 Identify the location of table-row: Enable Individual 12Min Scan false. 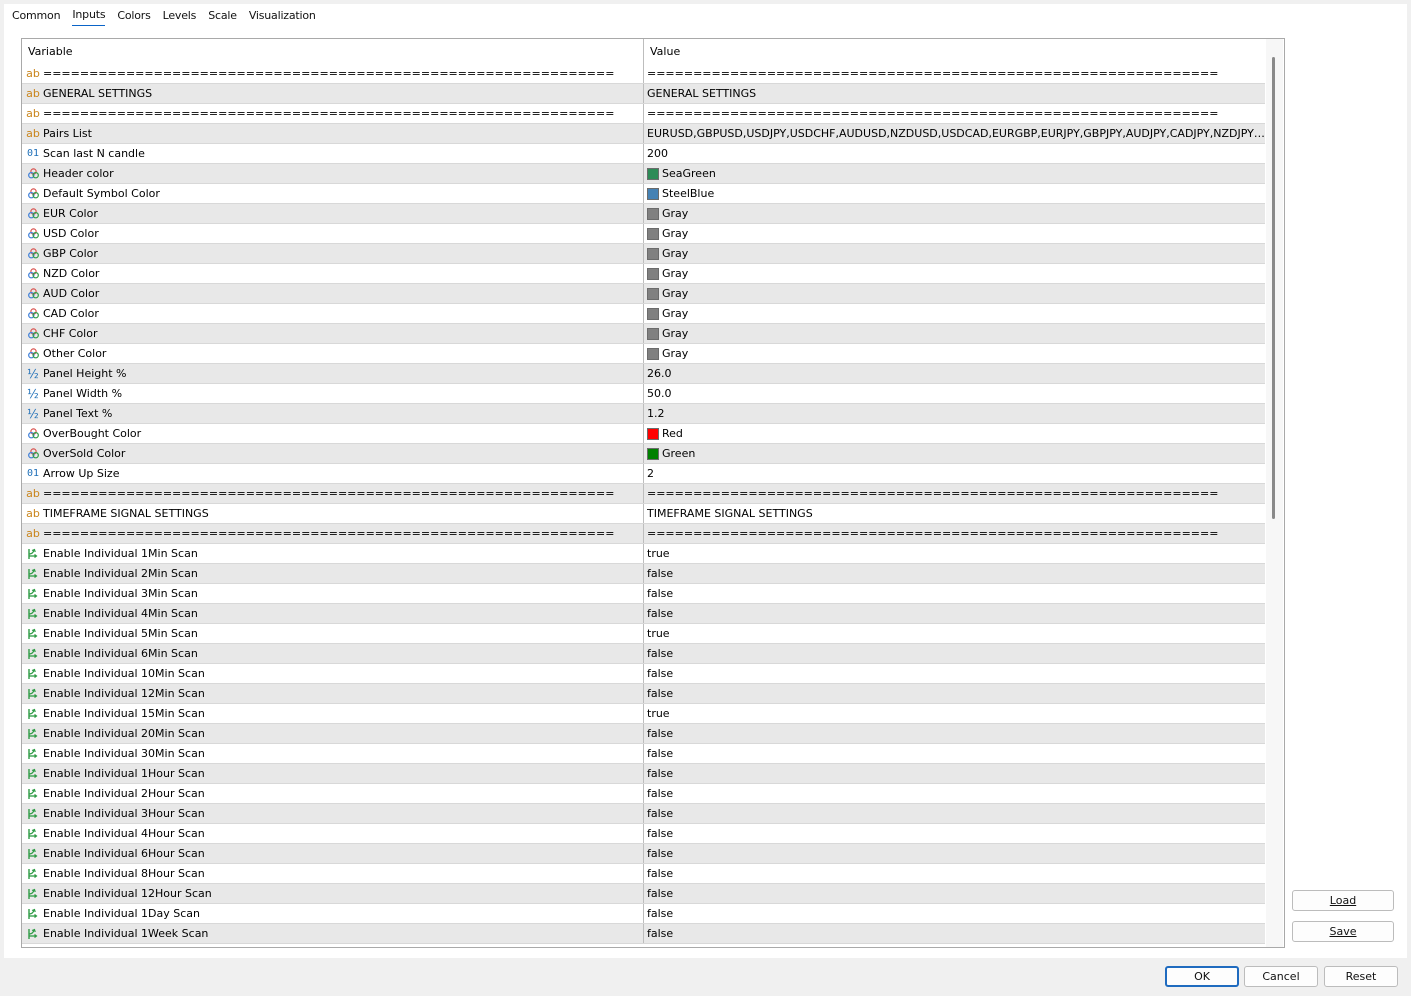
(643, 694).